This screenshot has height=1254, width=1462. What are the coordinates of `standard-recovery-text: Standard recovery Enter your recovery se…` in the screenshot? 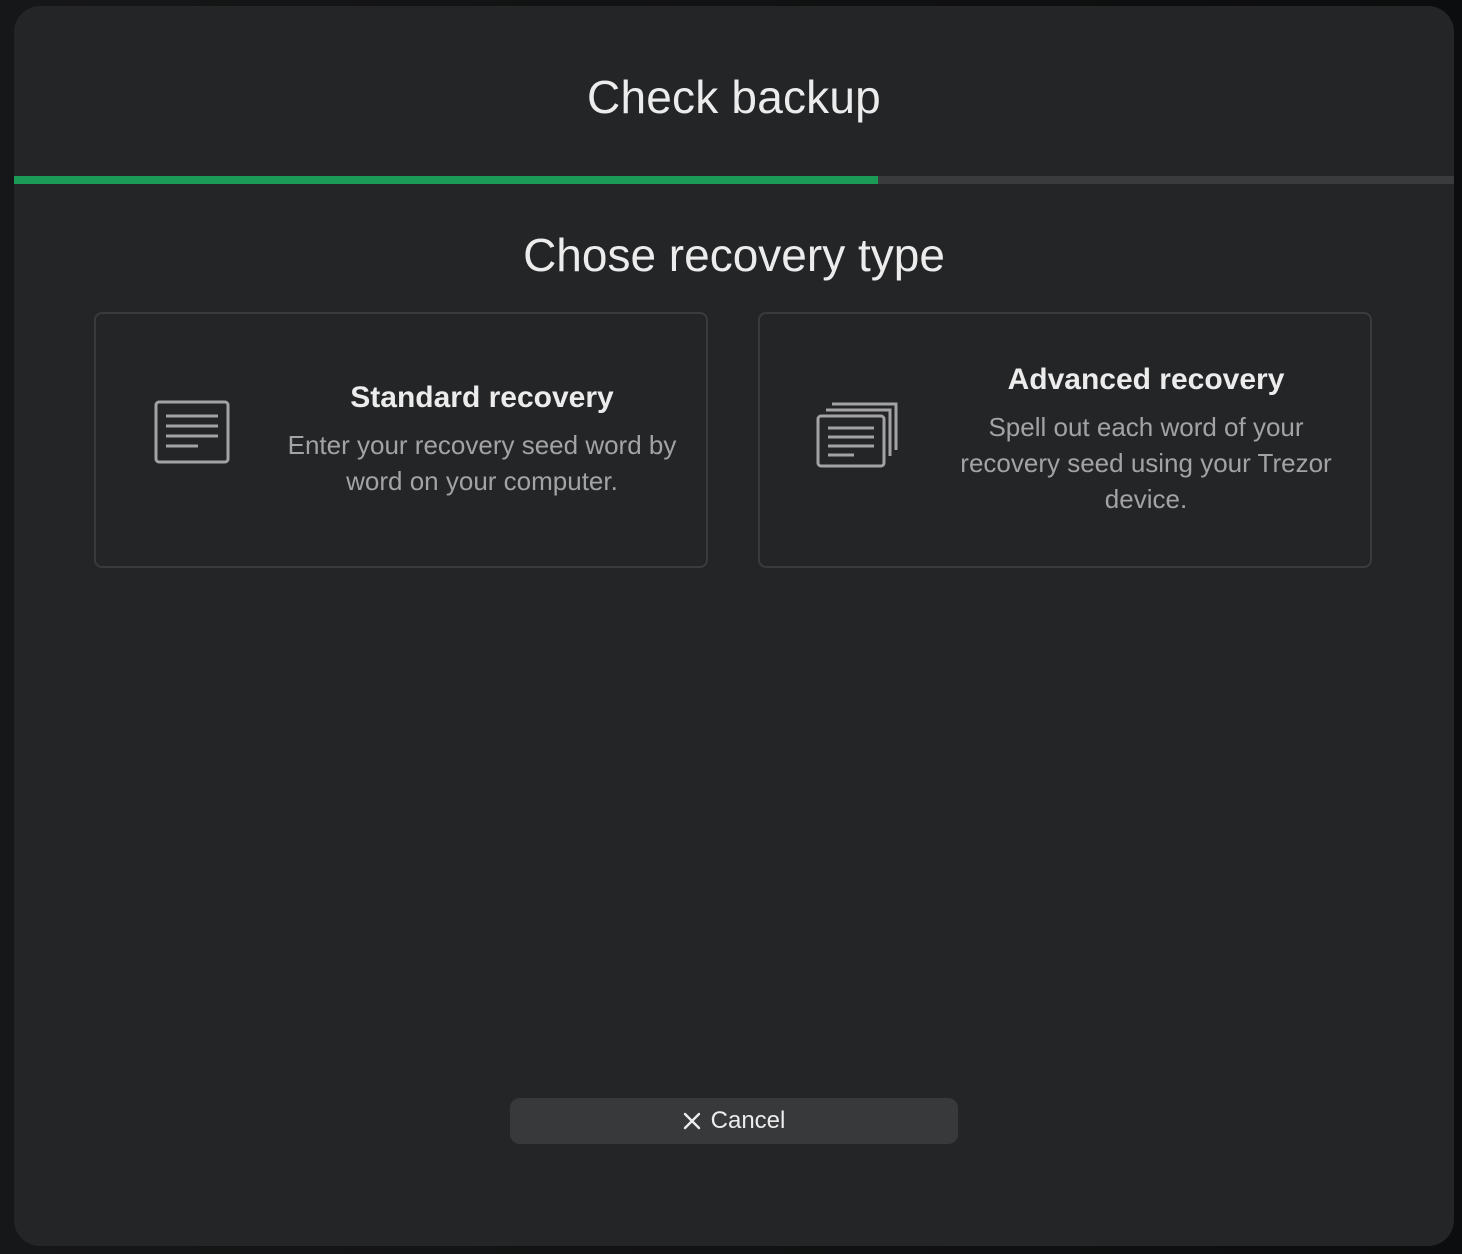 It's located at (482, 440).